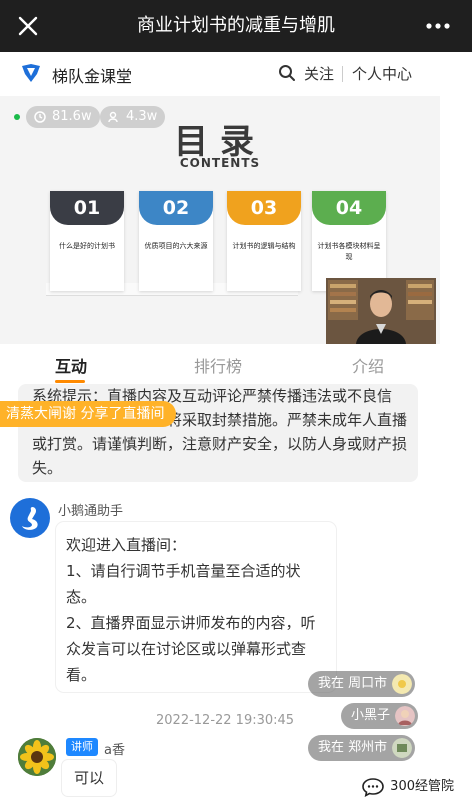 This screenshot has height=806, width=472. What do you see at coordinates (353, 747) in the screenshot?
I see `danmu-text: 我在 郑州市` at bounding box center [353, 747].